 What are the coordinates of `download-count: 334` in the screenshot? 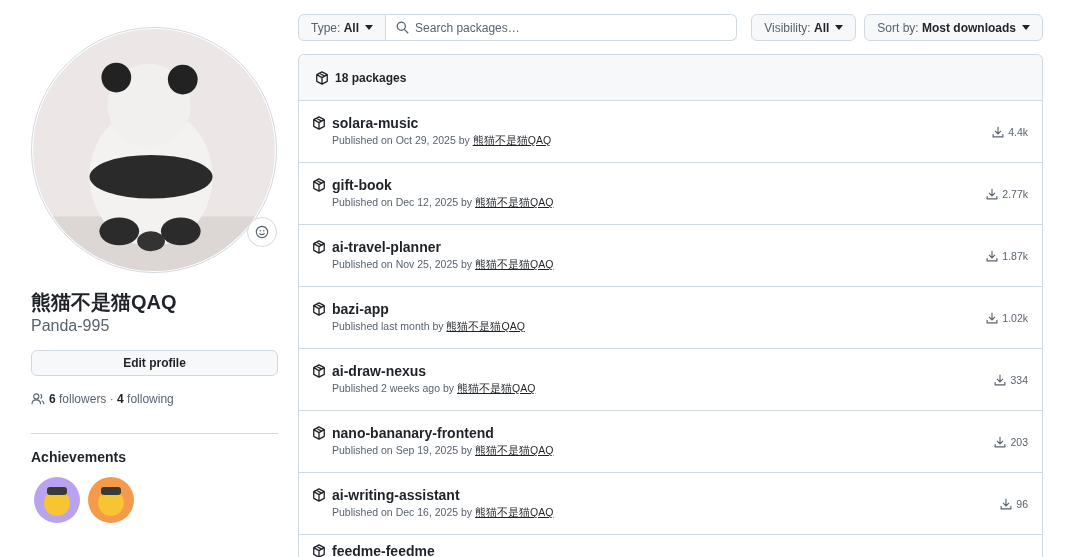 It's located at (1019, 379).